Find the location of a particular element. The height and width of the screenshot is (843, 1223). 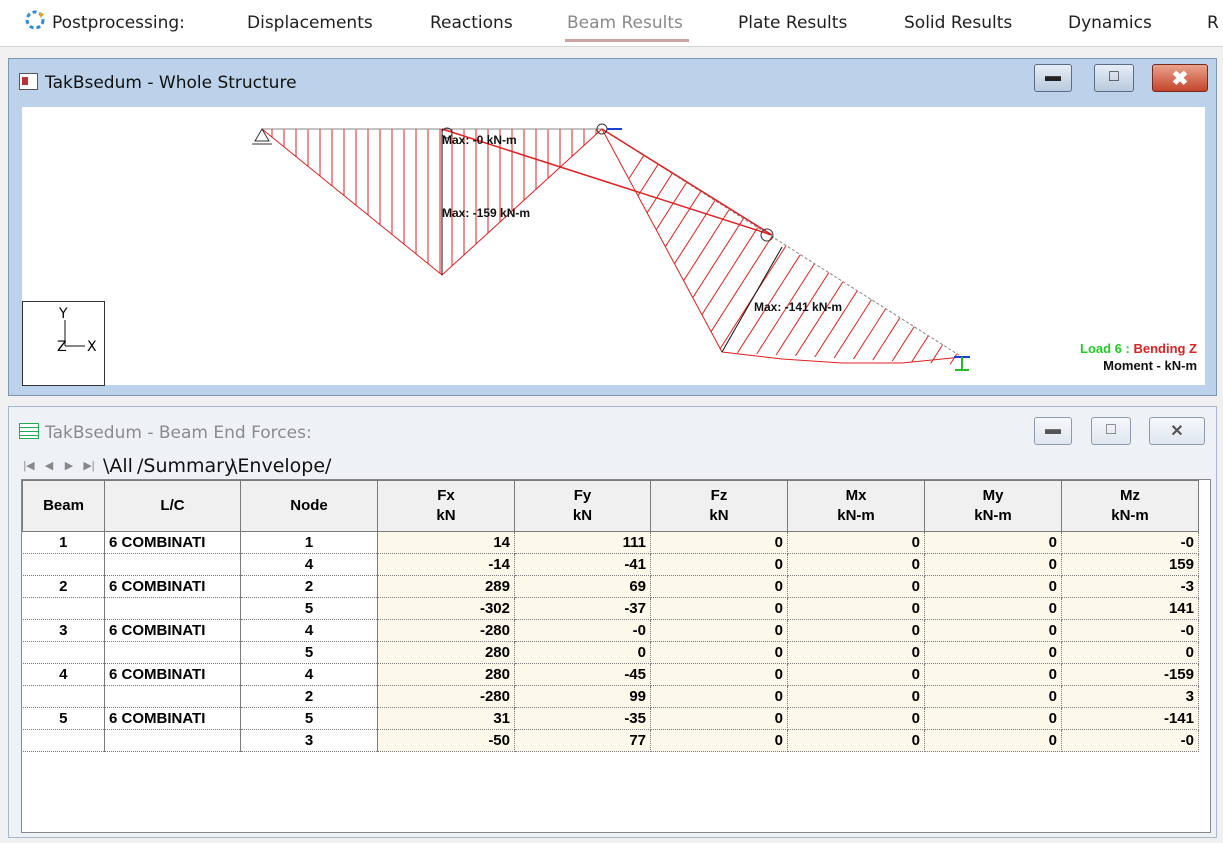

cell-fy: 77 is located at coordinates (582, 740).